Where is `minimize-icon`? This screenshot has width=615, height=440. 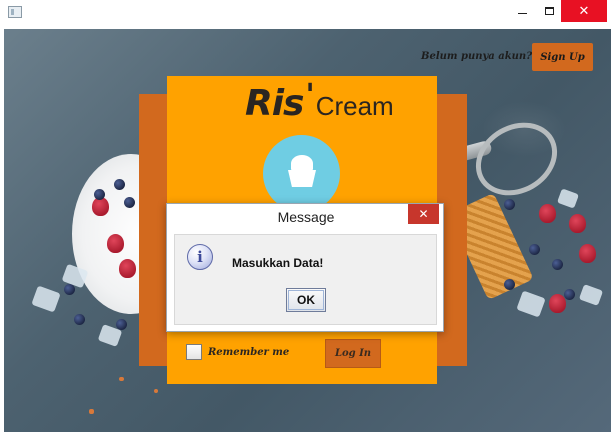 minimize-icon is located at coordinates (522, 13).